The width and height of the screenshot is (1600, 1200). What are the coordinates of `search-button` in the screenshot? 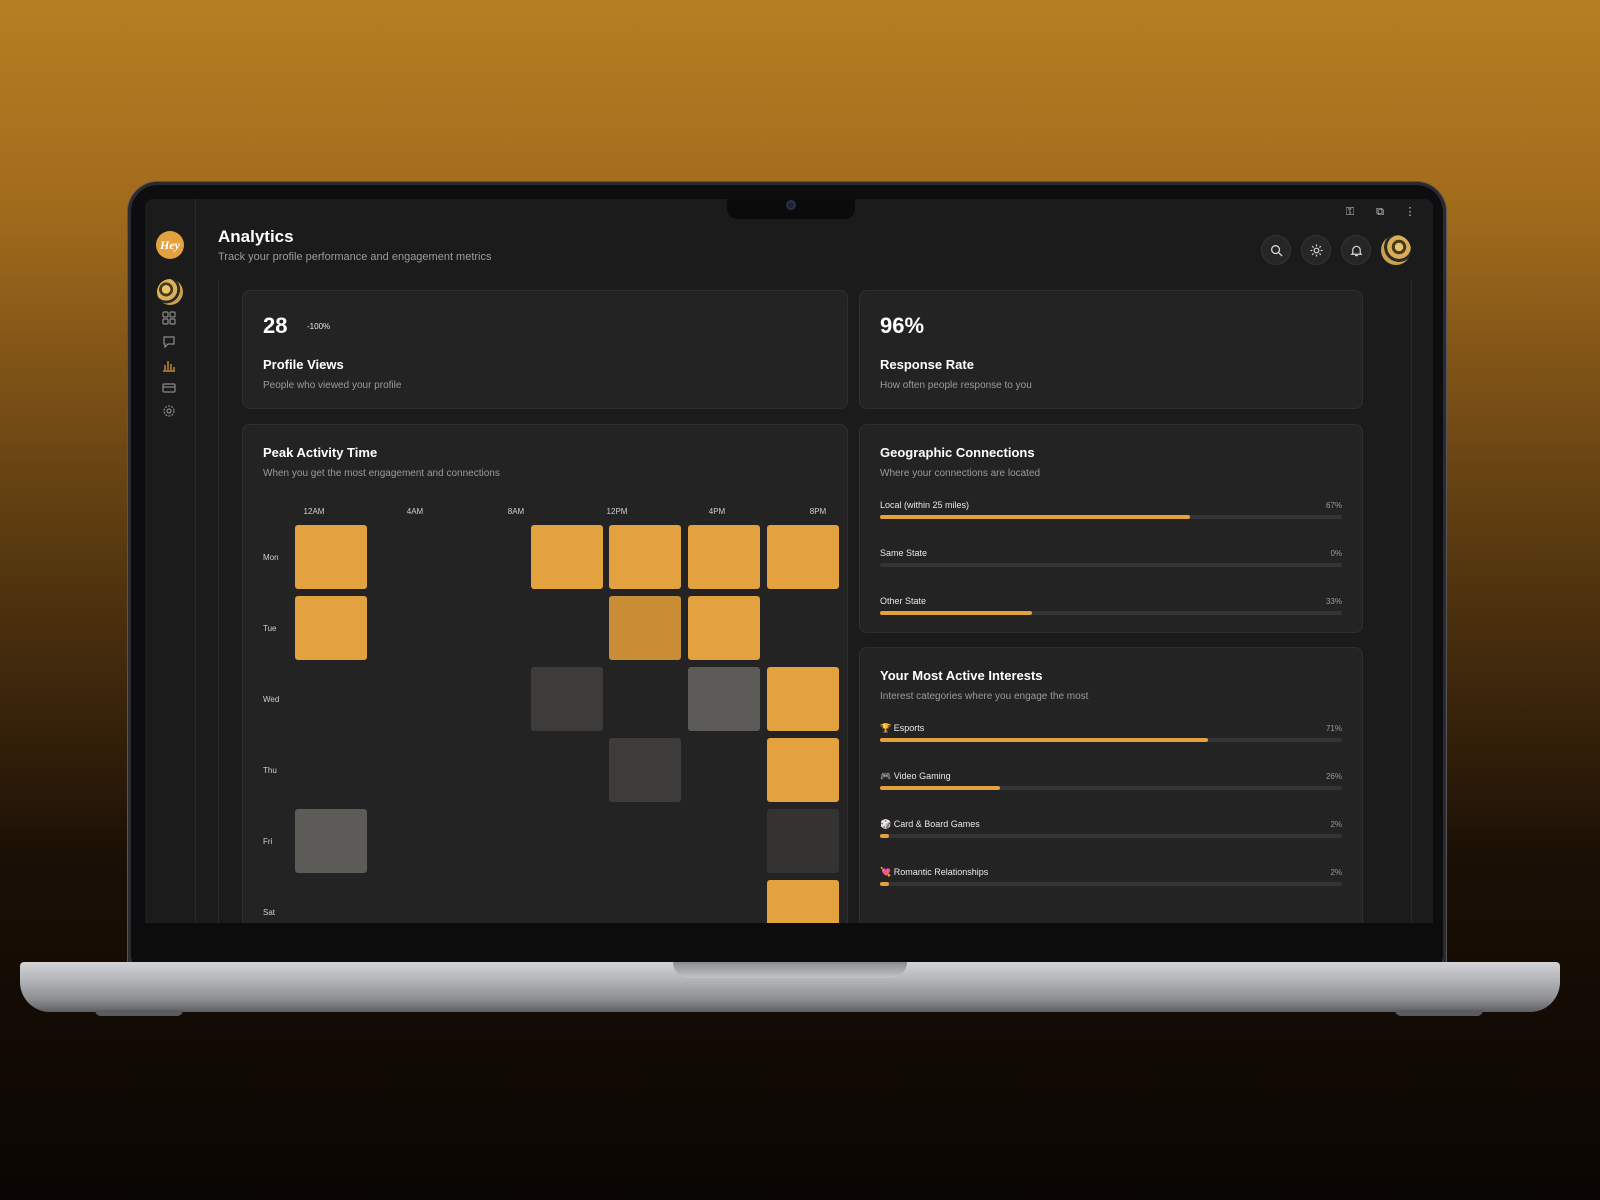 It's located at (1276, 250).